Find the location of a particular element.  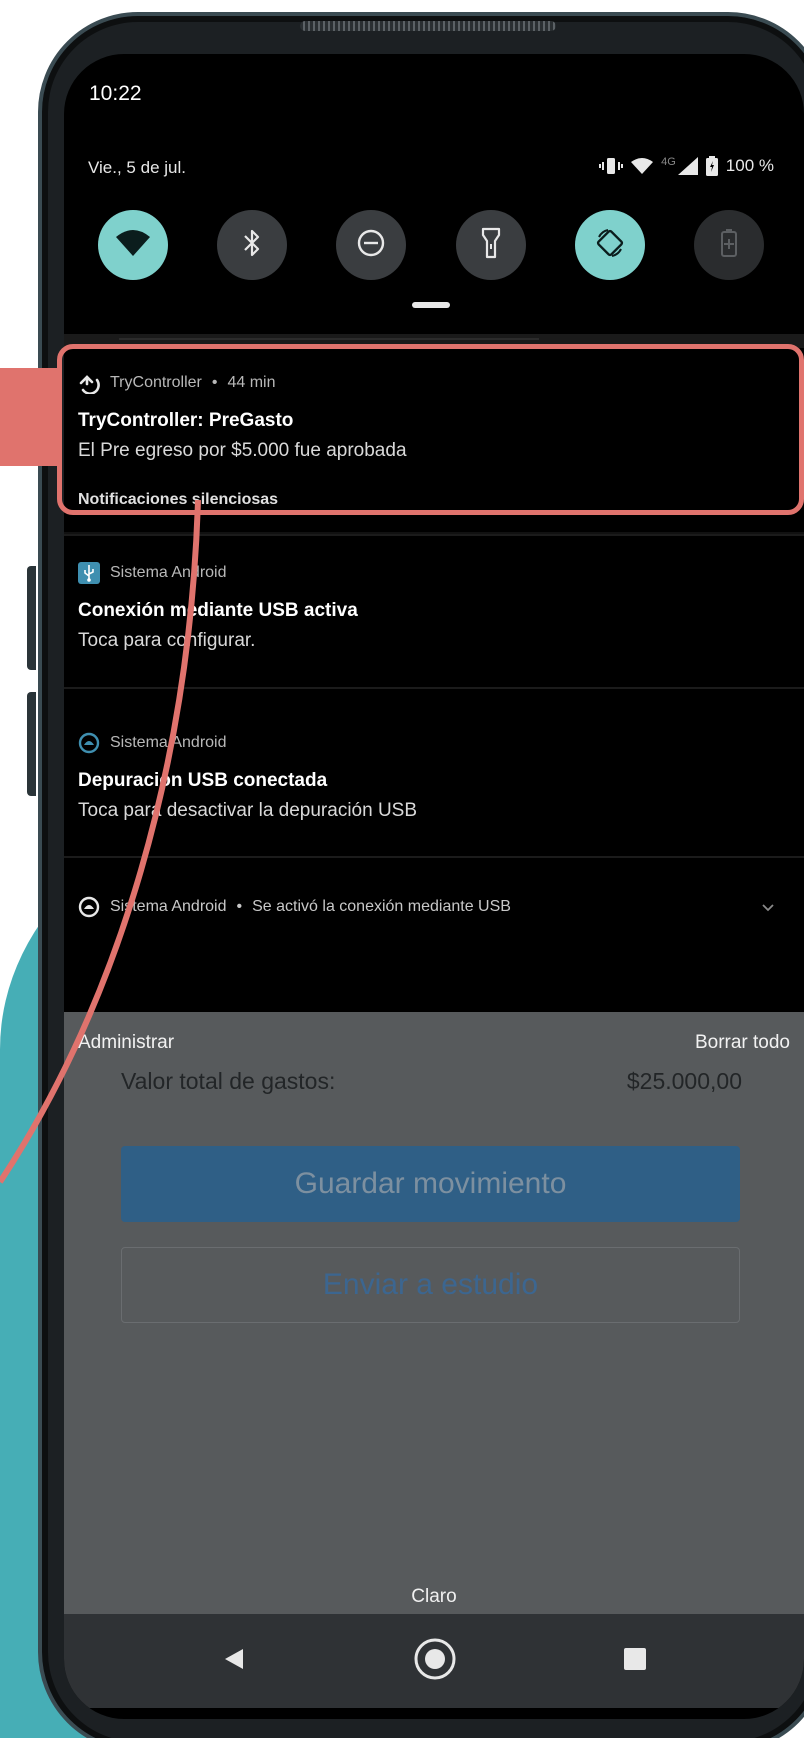

chevron-down-icon is located at coordinates (768, 907).